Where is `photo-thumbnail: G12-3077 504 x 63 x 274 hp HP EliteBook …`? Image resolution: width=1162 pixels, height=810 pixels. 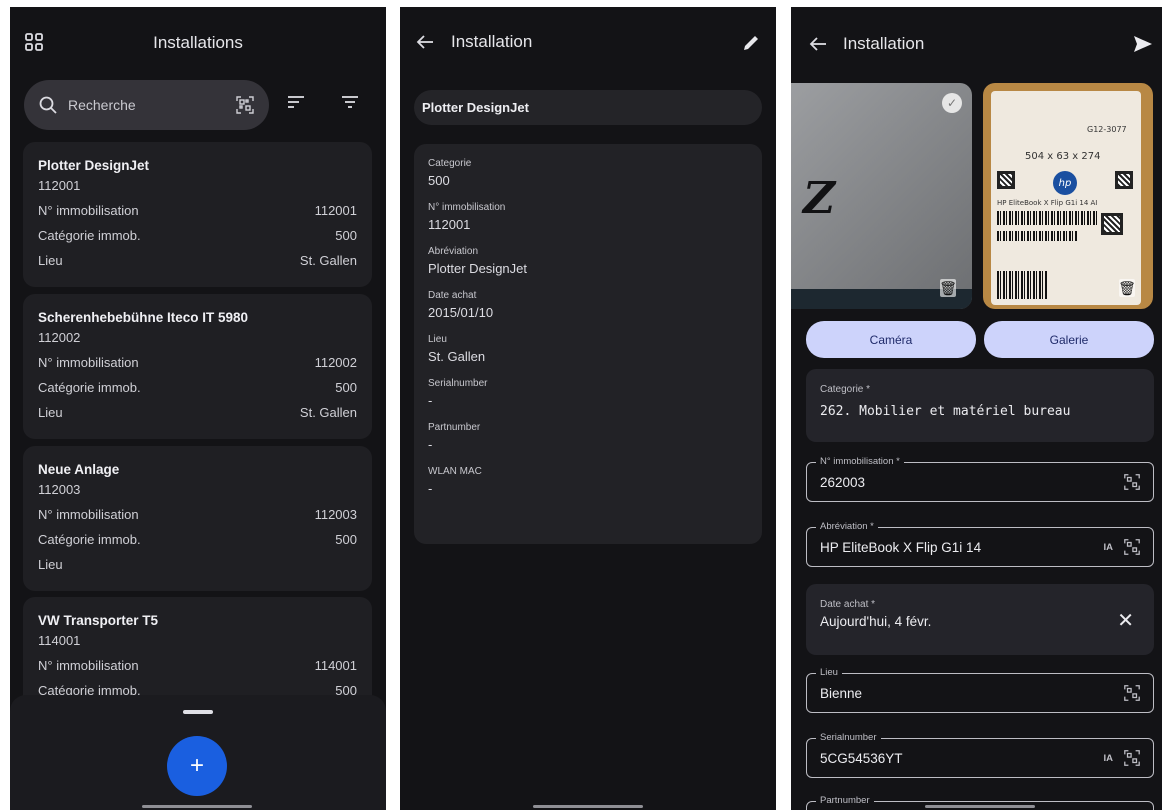
photo-thumbnail: G12-3077 504 x 63 x 274 hp HP EliteBook … is located at coordinates (1068, 196).